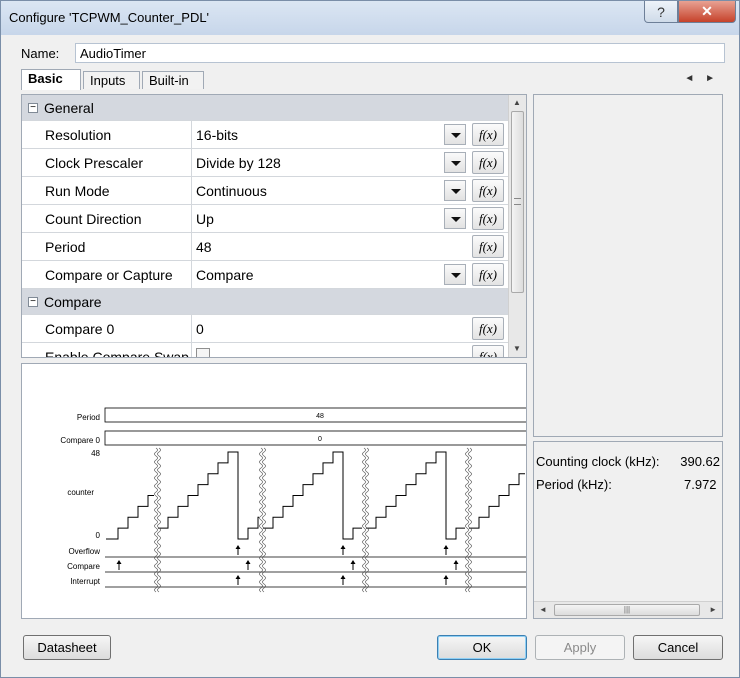 The height and width of the screenshot is (678, 740). What do you see at coordinates (265, 247) in the screenshot?
I see `param-row-period: Period 48 f(x)` at bounding box center [265, 247].